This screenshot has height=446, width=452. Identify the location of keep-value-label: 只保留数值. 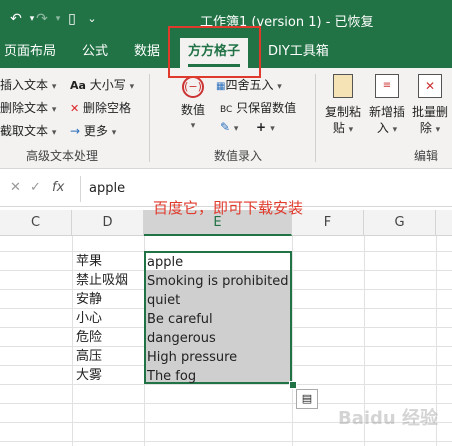
(266, 108).